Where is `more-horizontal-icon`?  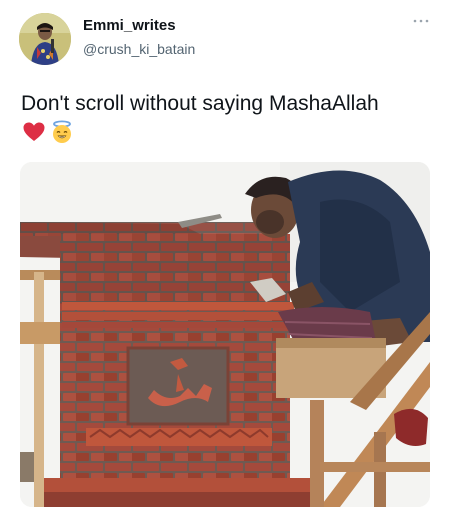 more-horizontal-icon is located at coordinates (421, 21).